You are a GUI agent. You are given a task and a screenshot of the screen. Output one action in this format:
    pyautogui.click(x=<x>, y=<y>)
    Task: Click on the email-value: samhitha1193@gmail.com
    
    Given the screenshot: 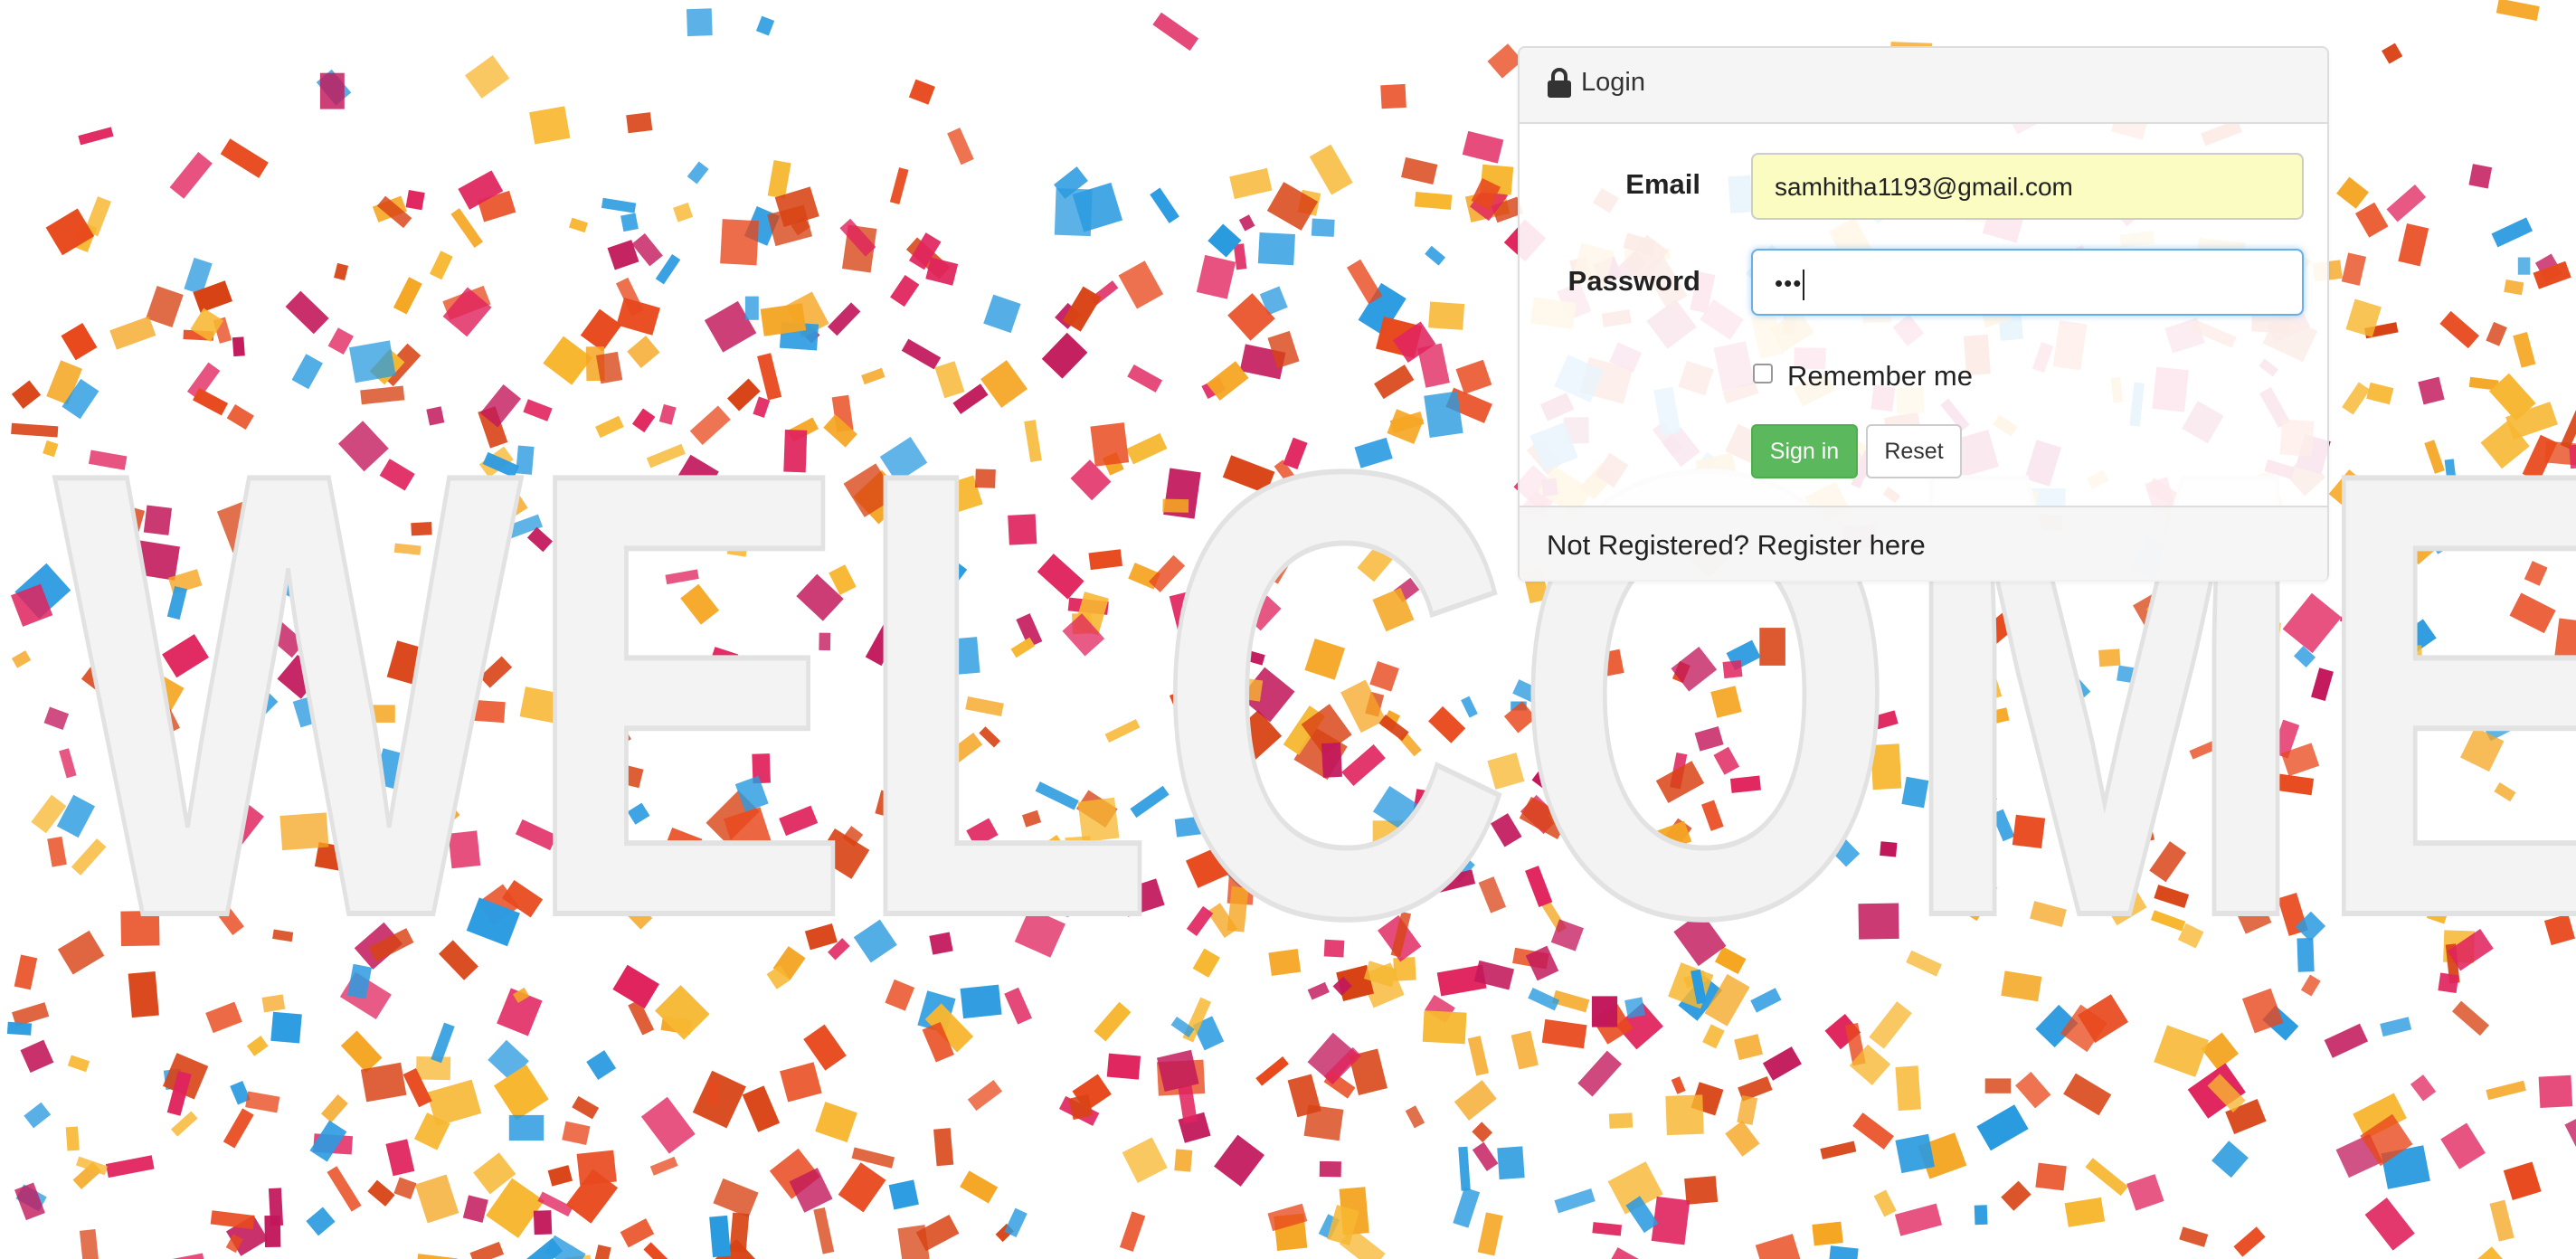 What is the action you would take?
    pyautogui.click(x=1924, y=187)
    